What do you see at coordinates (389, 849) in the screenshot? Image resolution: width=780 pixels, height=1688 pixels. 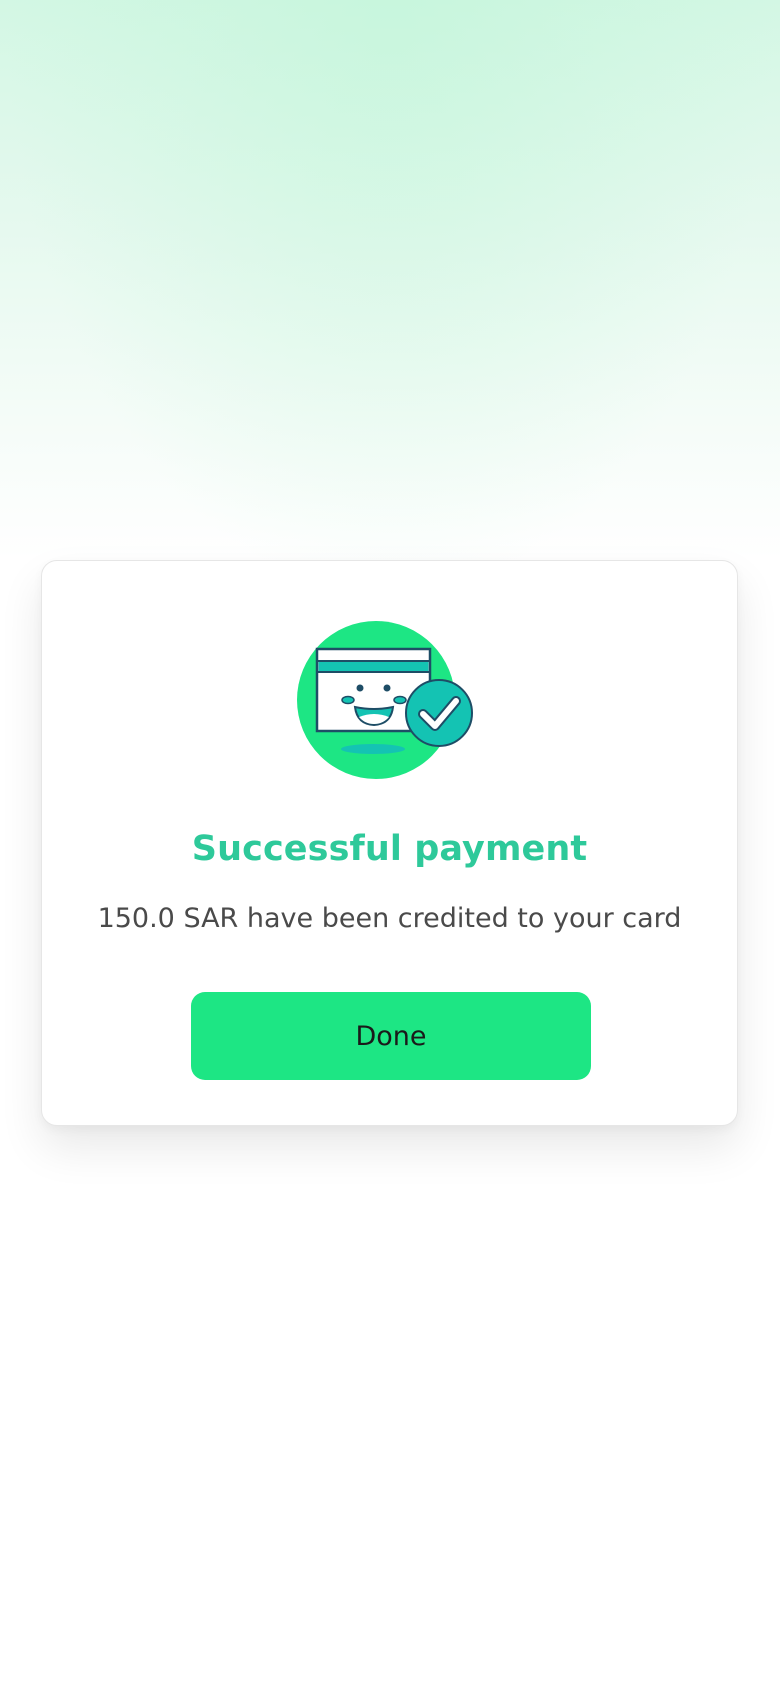 I see `dialog-title: Successful payment` at bounding box center [389, 849].